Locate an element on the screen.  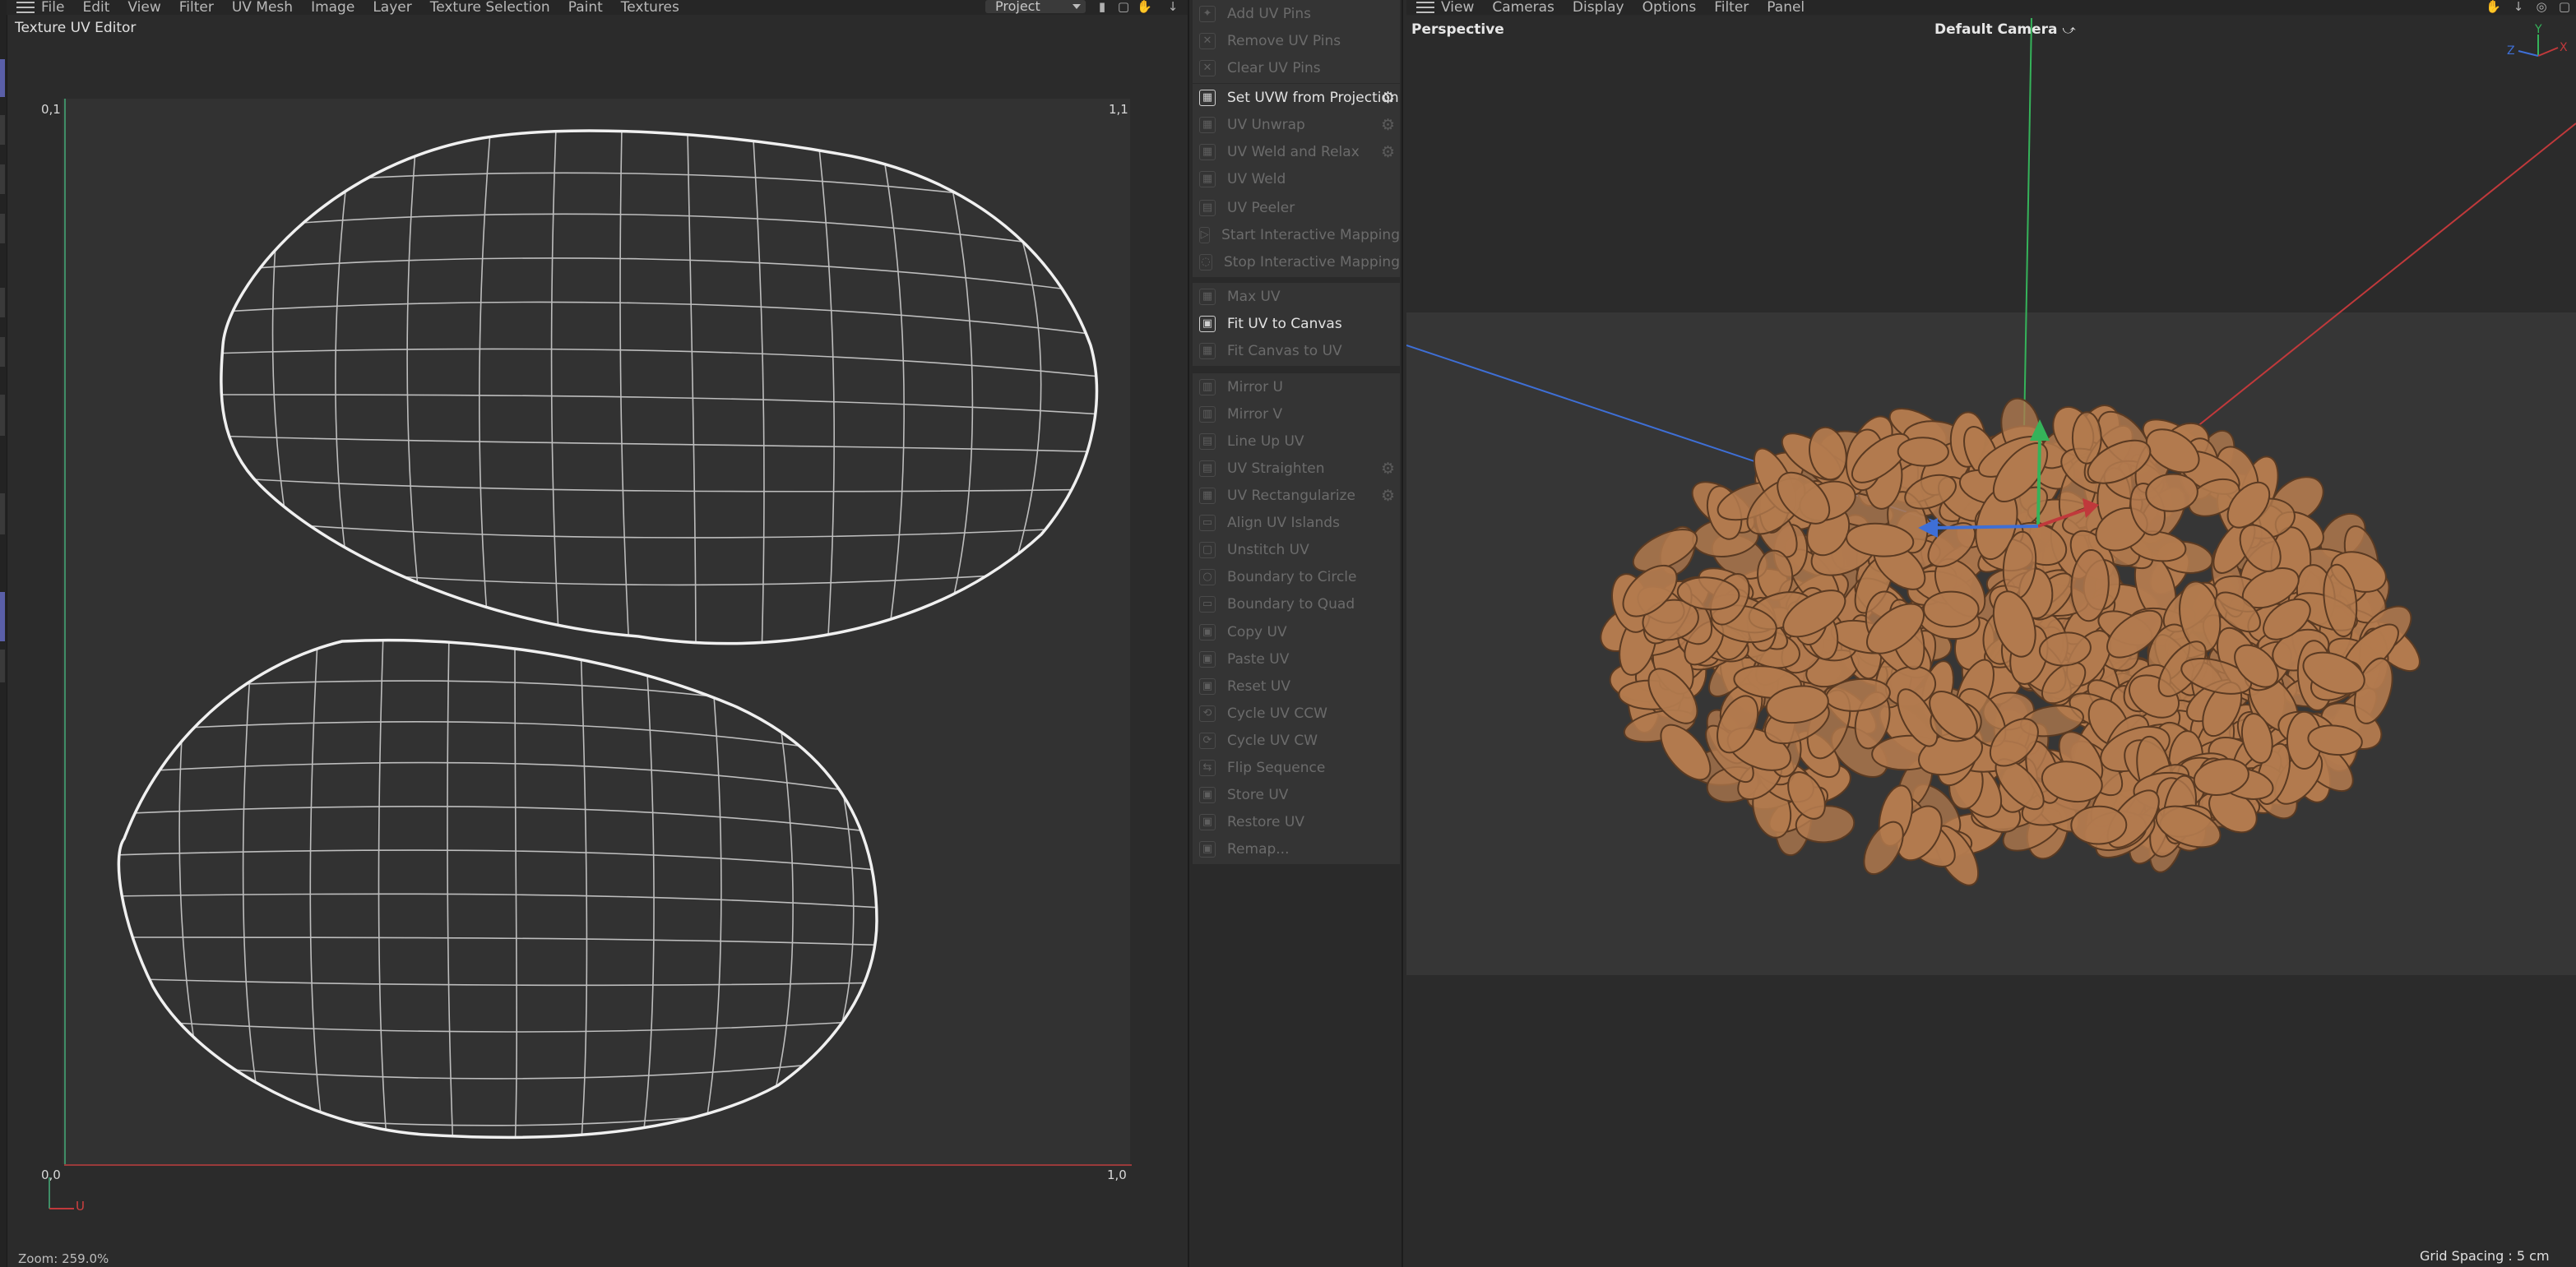
menu-uv-mesh: UV Mesh is located at coordinates (262, 7).